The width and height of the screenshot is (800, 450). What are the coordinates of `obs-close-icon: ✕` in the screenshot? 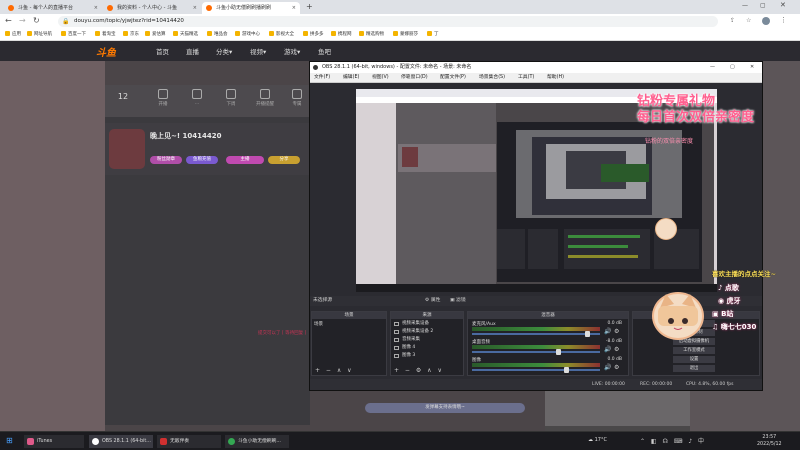 It's located at (752, 67).